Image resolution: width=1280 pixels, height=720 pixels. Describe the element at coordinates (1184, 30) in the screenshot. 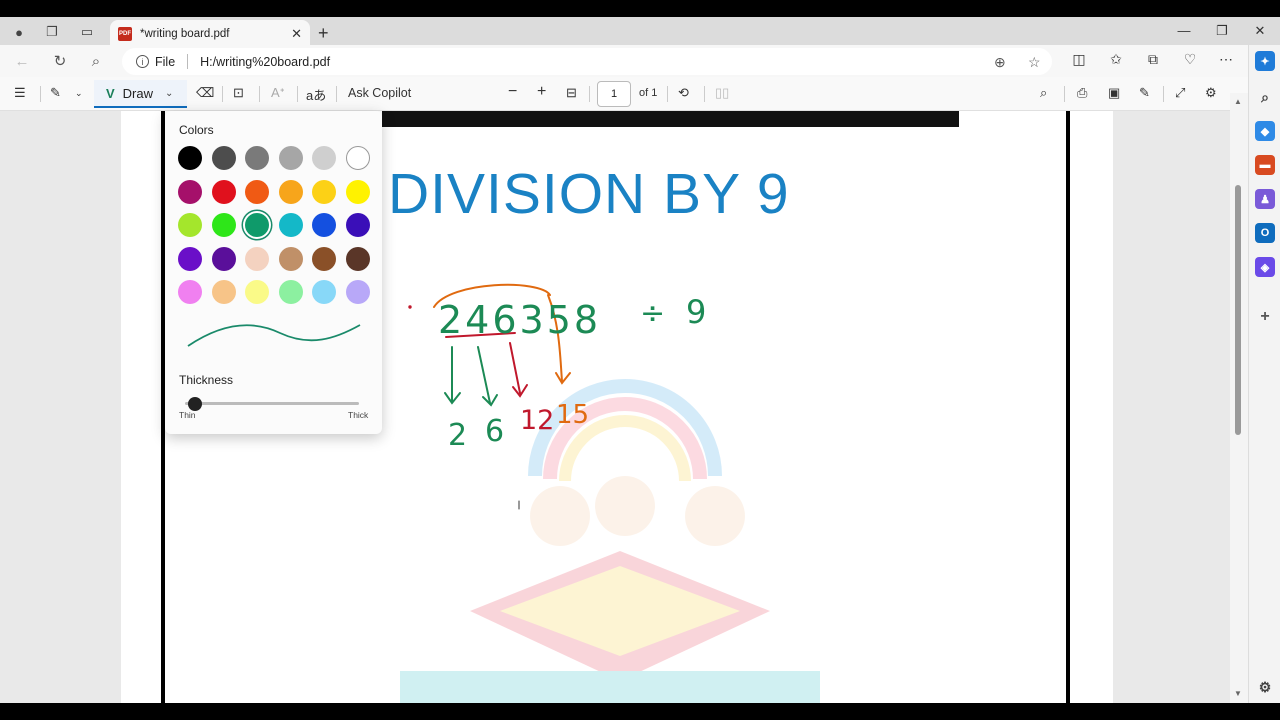

I see `minimize-icon: —` at that location.